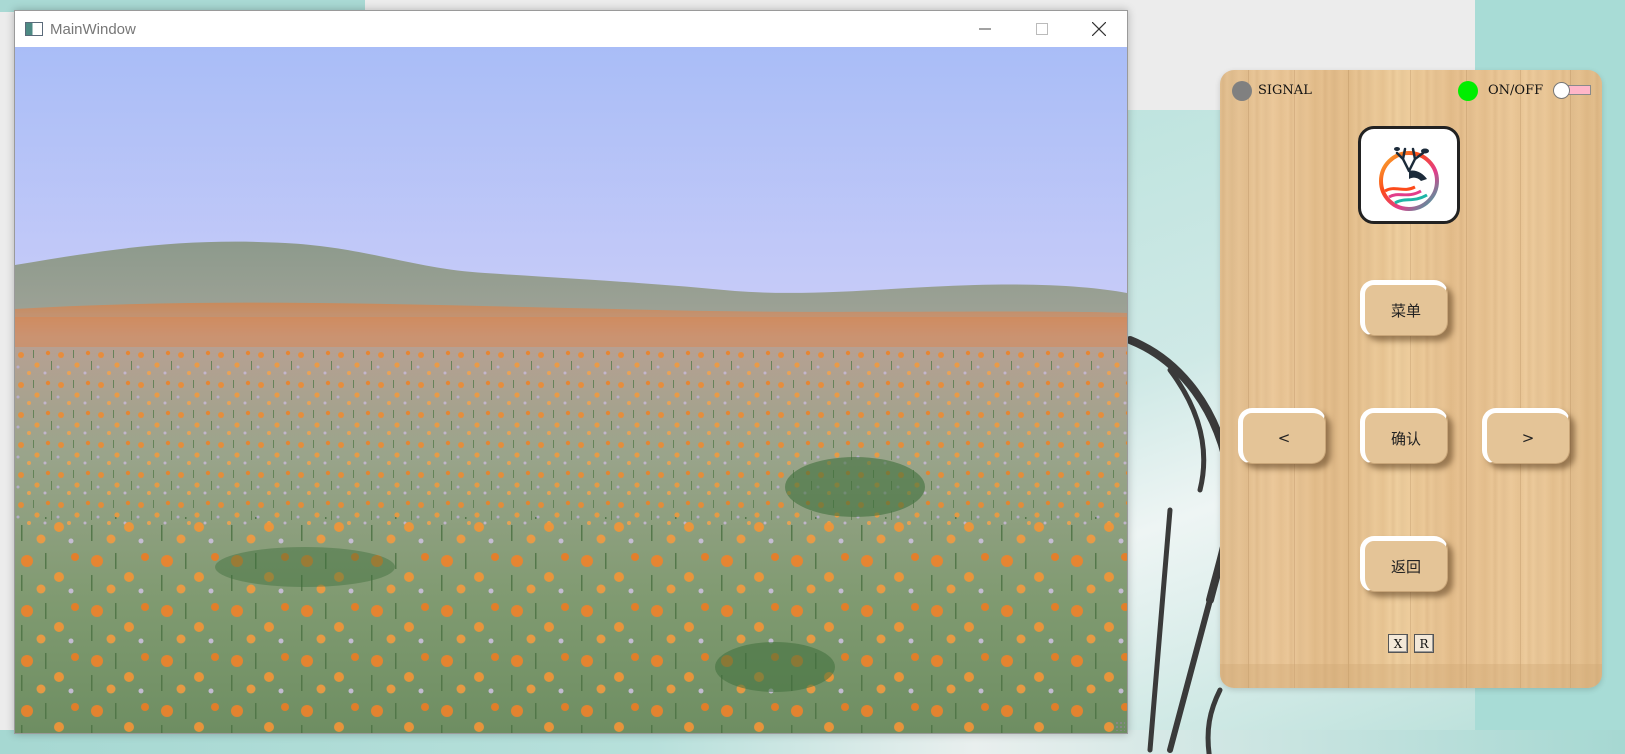 Image resolution: width=1625 pixels, height=754 pixels. Describe the element at coordinates (1282, 436) in the screenshot. I see `left-button: <` at that location.